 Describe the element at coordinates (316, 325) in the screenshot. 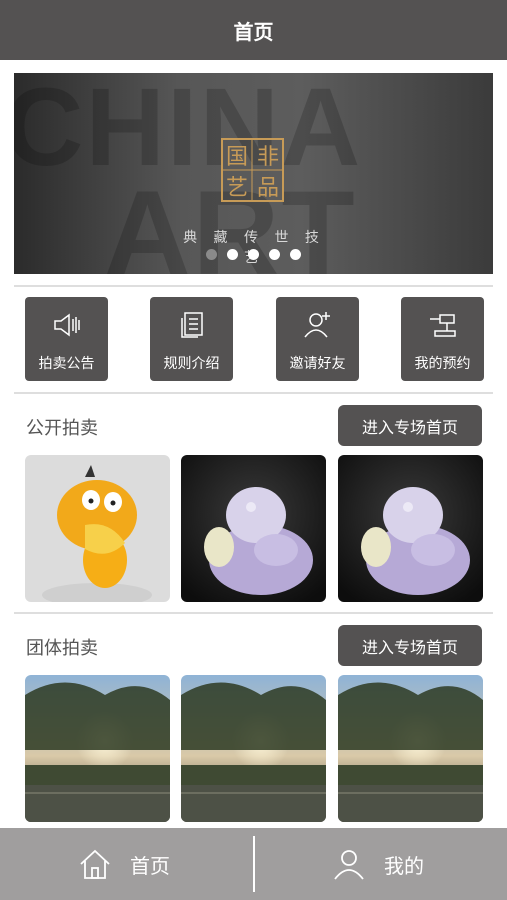

I see `add-user-icon` at that location.